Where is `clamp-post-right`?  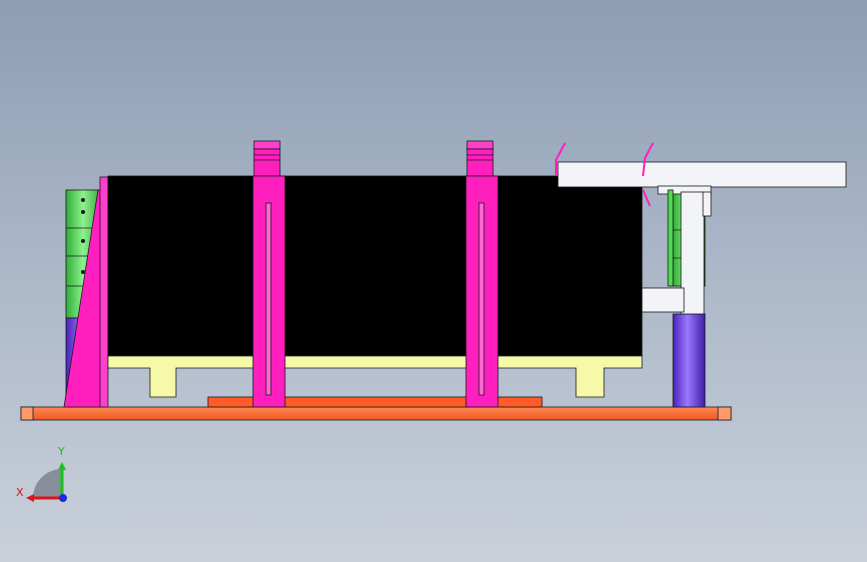 clamp-post-right is located at coordinates (482, 274).